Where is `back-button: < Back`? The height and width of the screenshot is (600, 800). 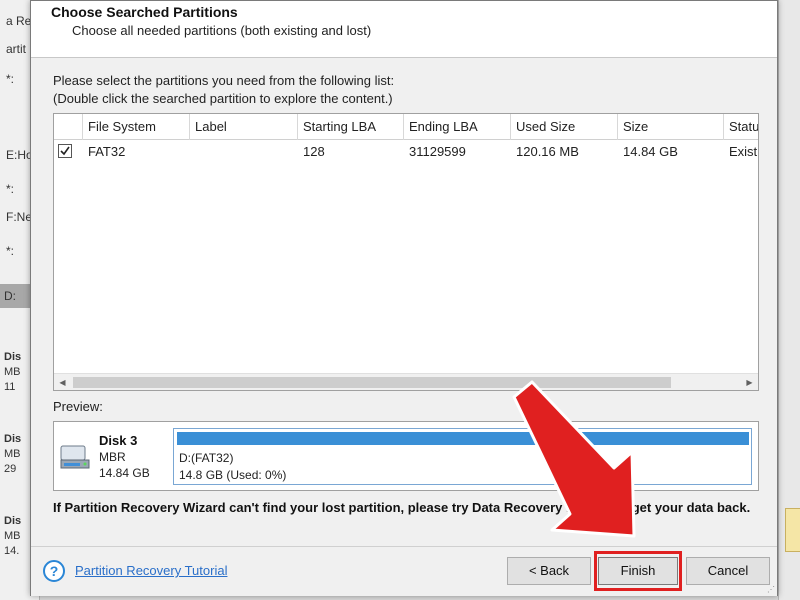 back-button: < Back is located at coordinates (549, 571).